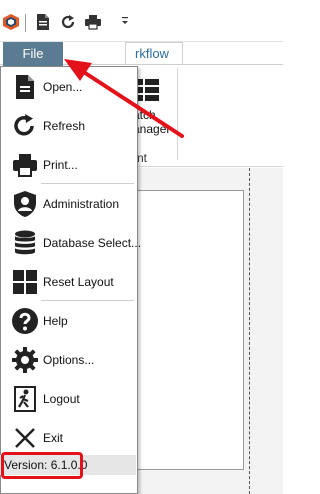 The height and width of the screenshot is (494, 320). Describe the element at coordinates (25, 204) in the screenshot. I see `administration-shield-icon` at that location.